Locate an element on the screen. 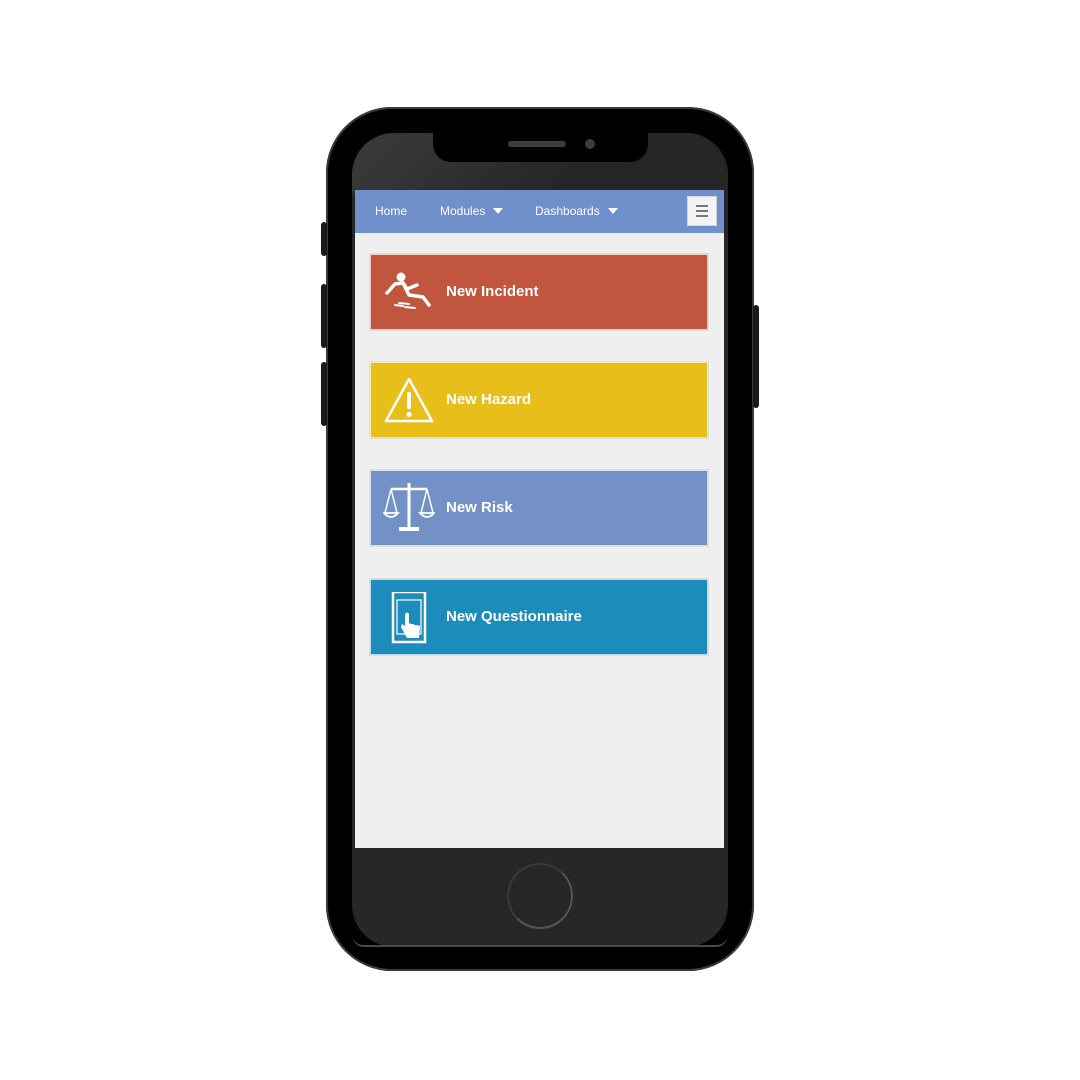 The height and width of the screenshot is (1080, 1080). nav-dashboards-label: Dashboards is located at coordinates (567, 211).